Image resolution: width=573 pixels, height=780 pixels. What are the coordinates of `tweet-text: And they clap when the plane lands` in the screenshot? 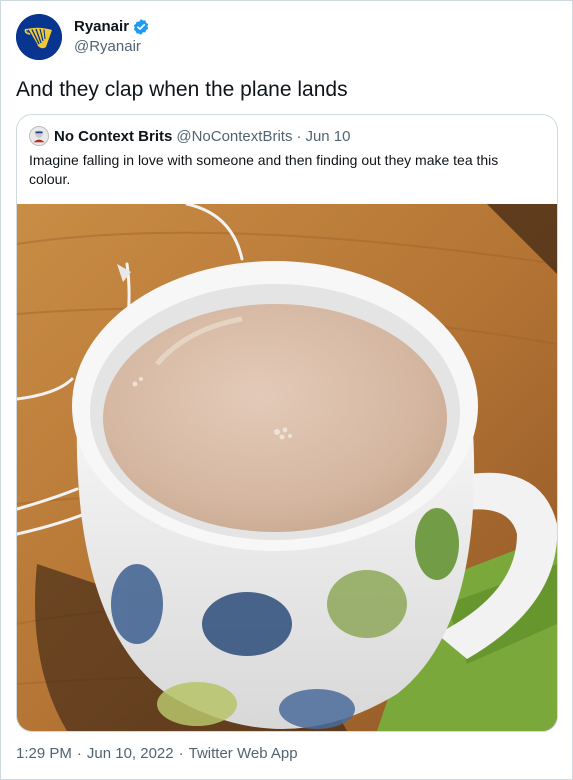 It's located at (182, 89).